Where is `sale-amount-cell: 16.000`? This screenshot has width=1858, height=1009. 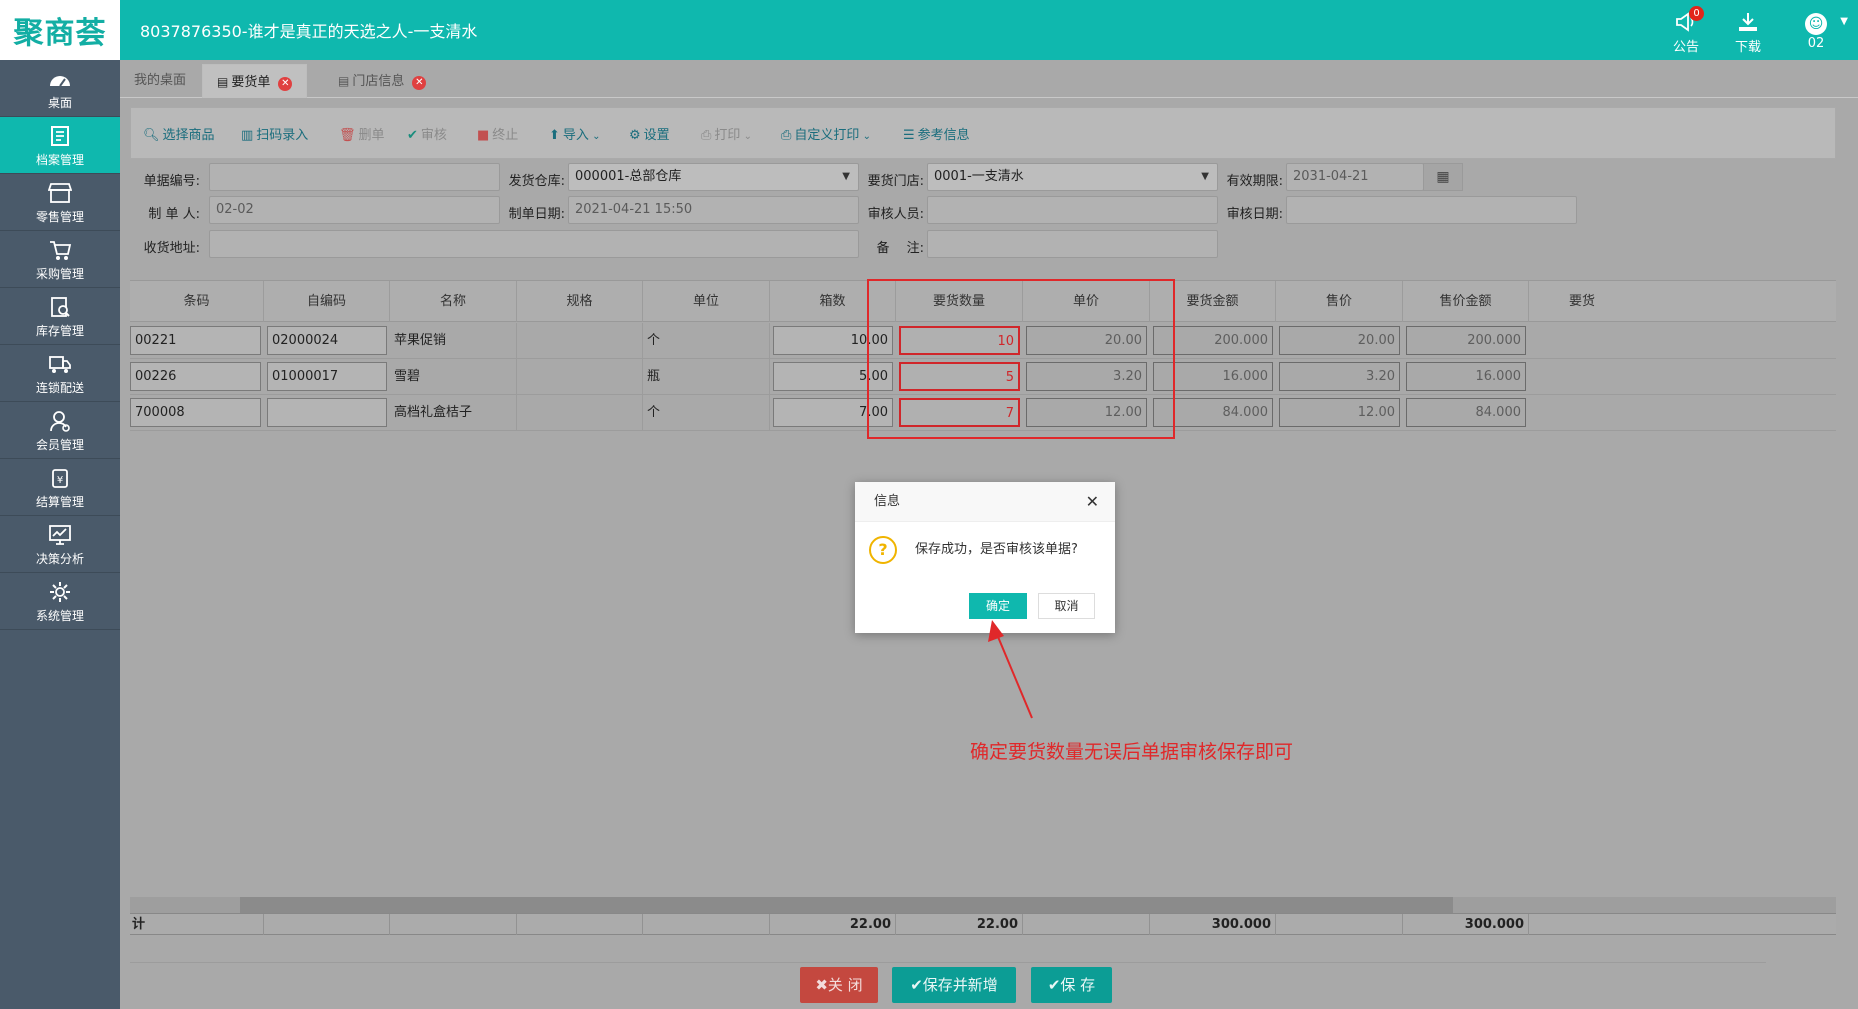 sale-amount-cell: 16.000 is located at coordinates (1466, 376).